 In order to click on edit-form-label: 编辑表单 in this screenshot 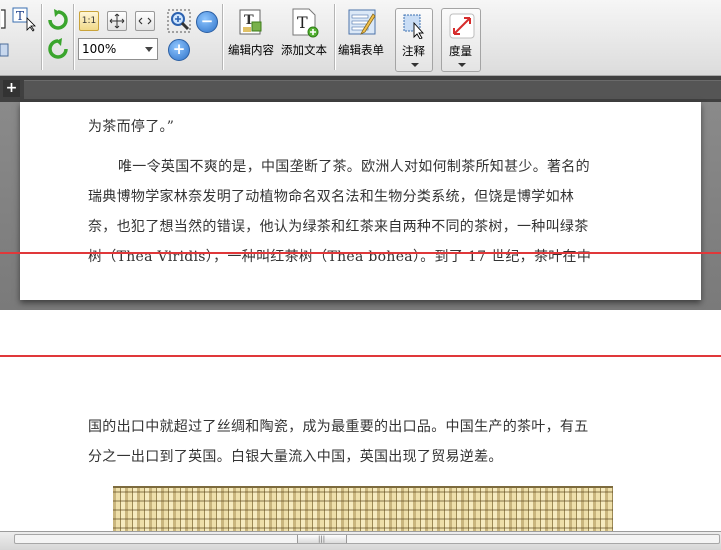, I will do `click(361, 50)`.